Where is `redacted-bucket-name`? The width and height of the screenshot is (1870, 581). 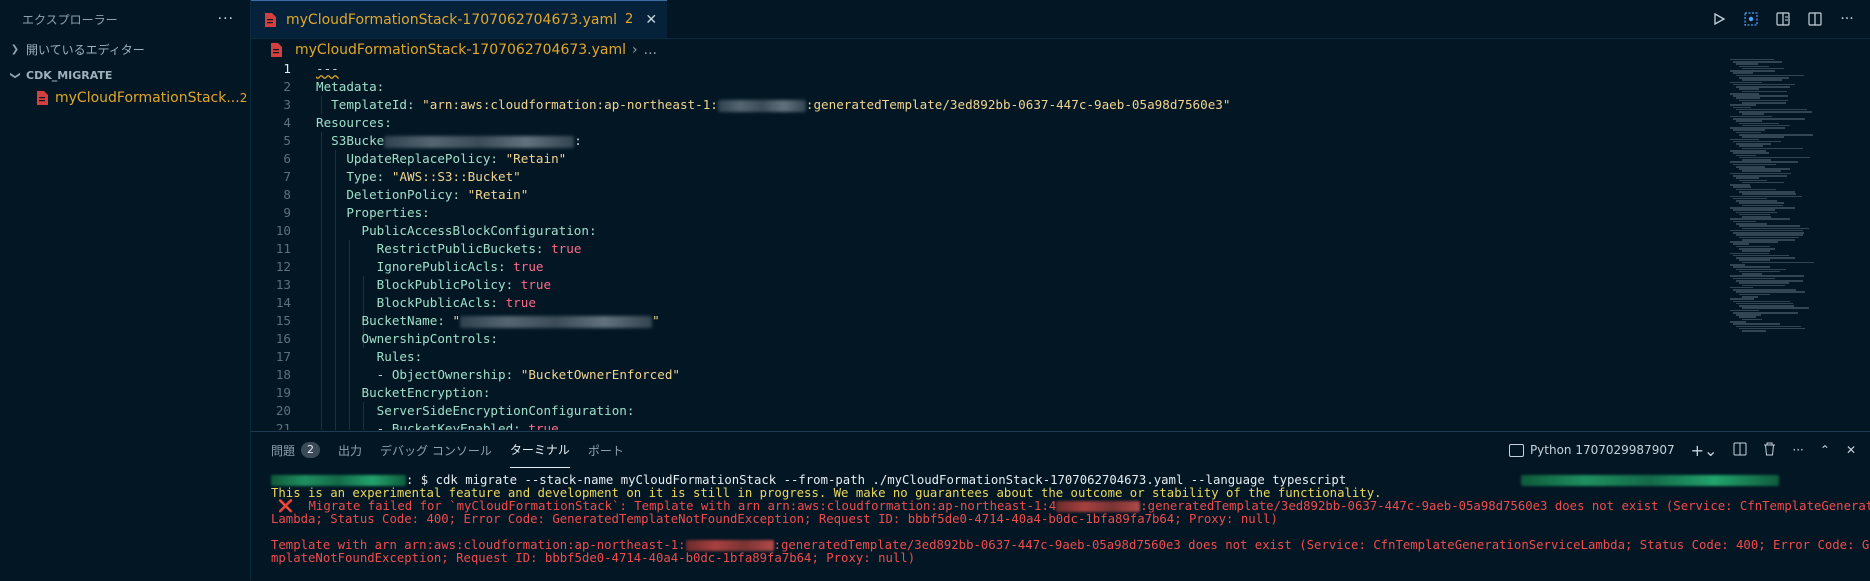
redacted-bucket-name is located at coordinates (556, 321).